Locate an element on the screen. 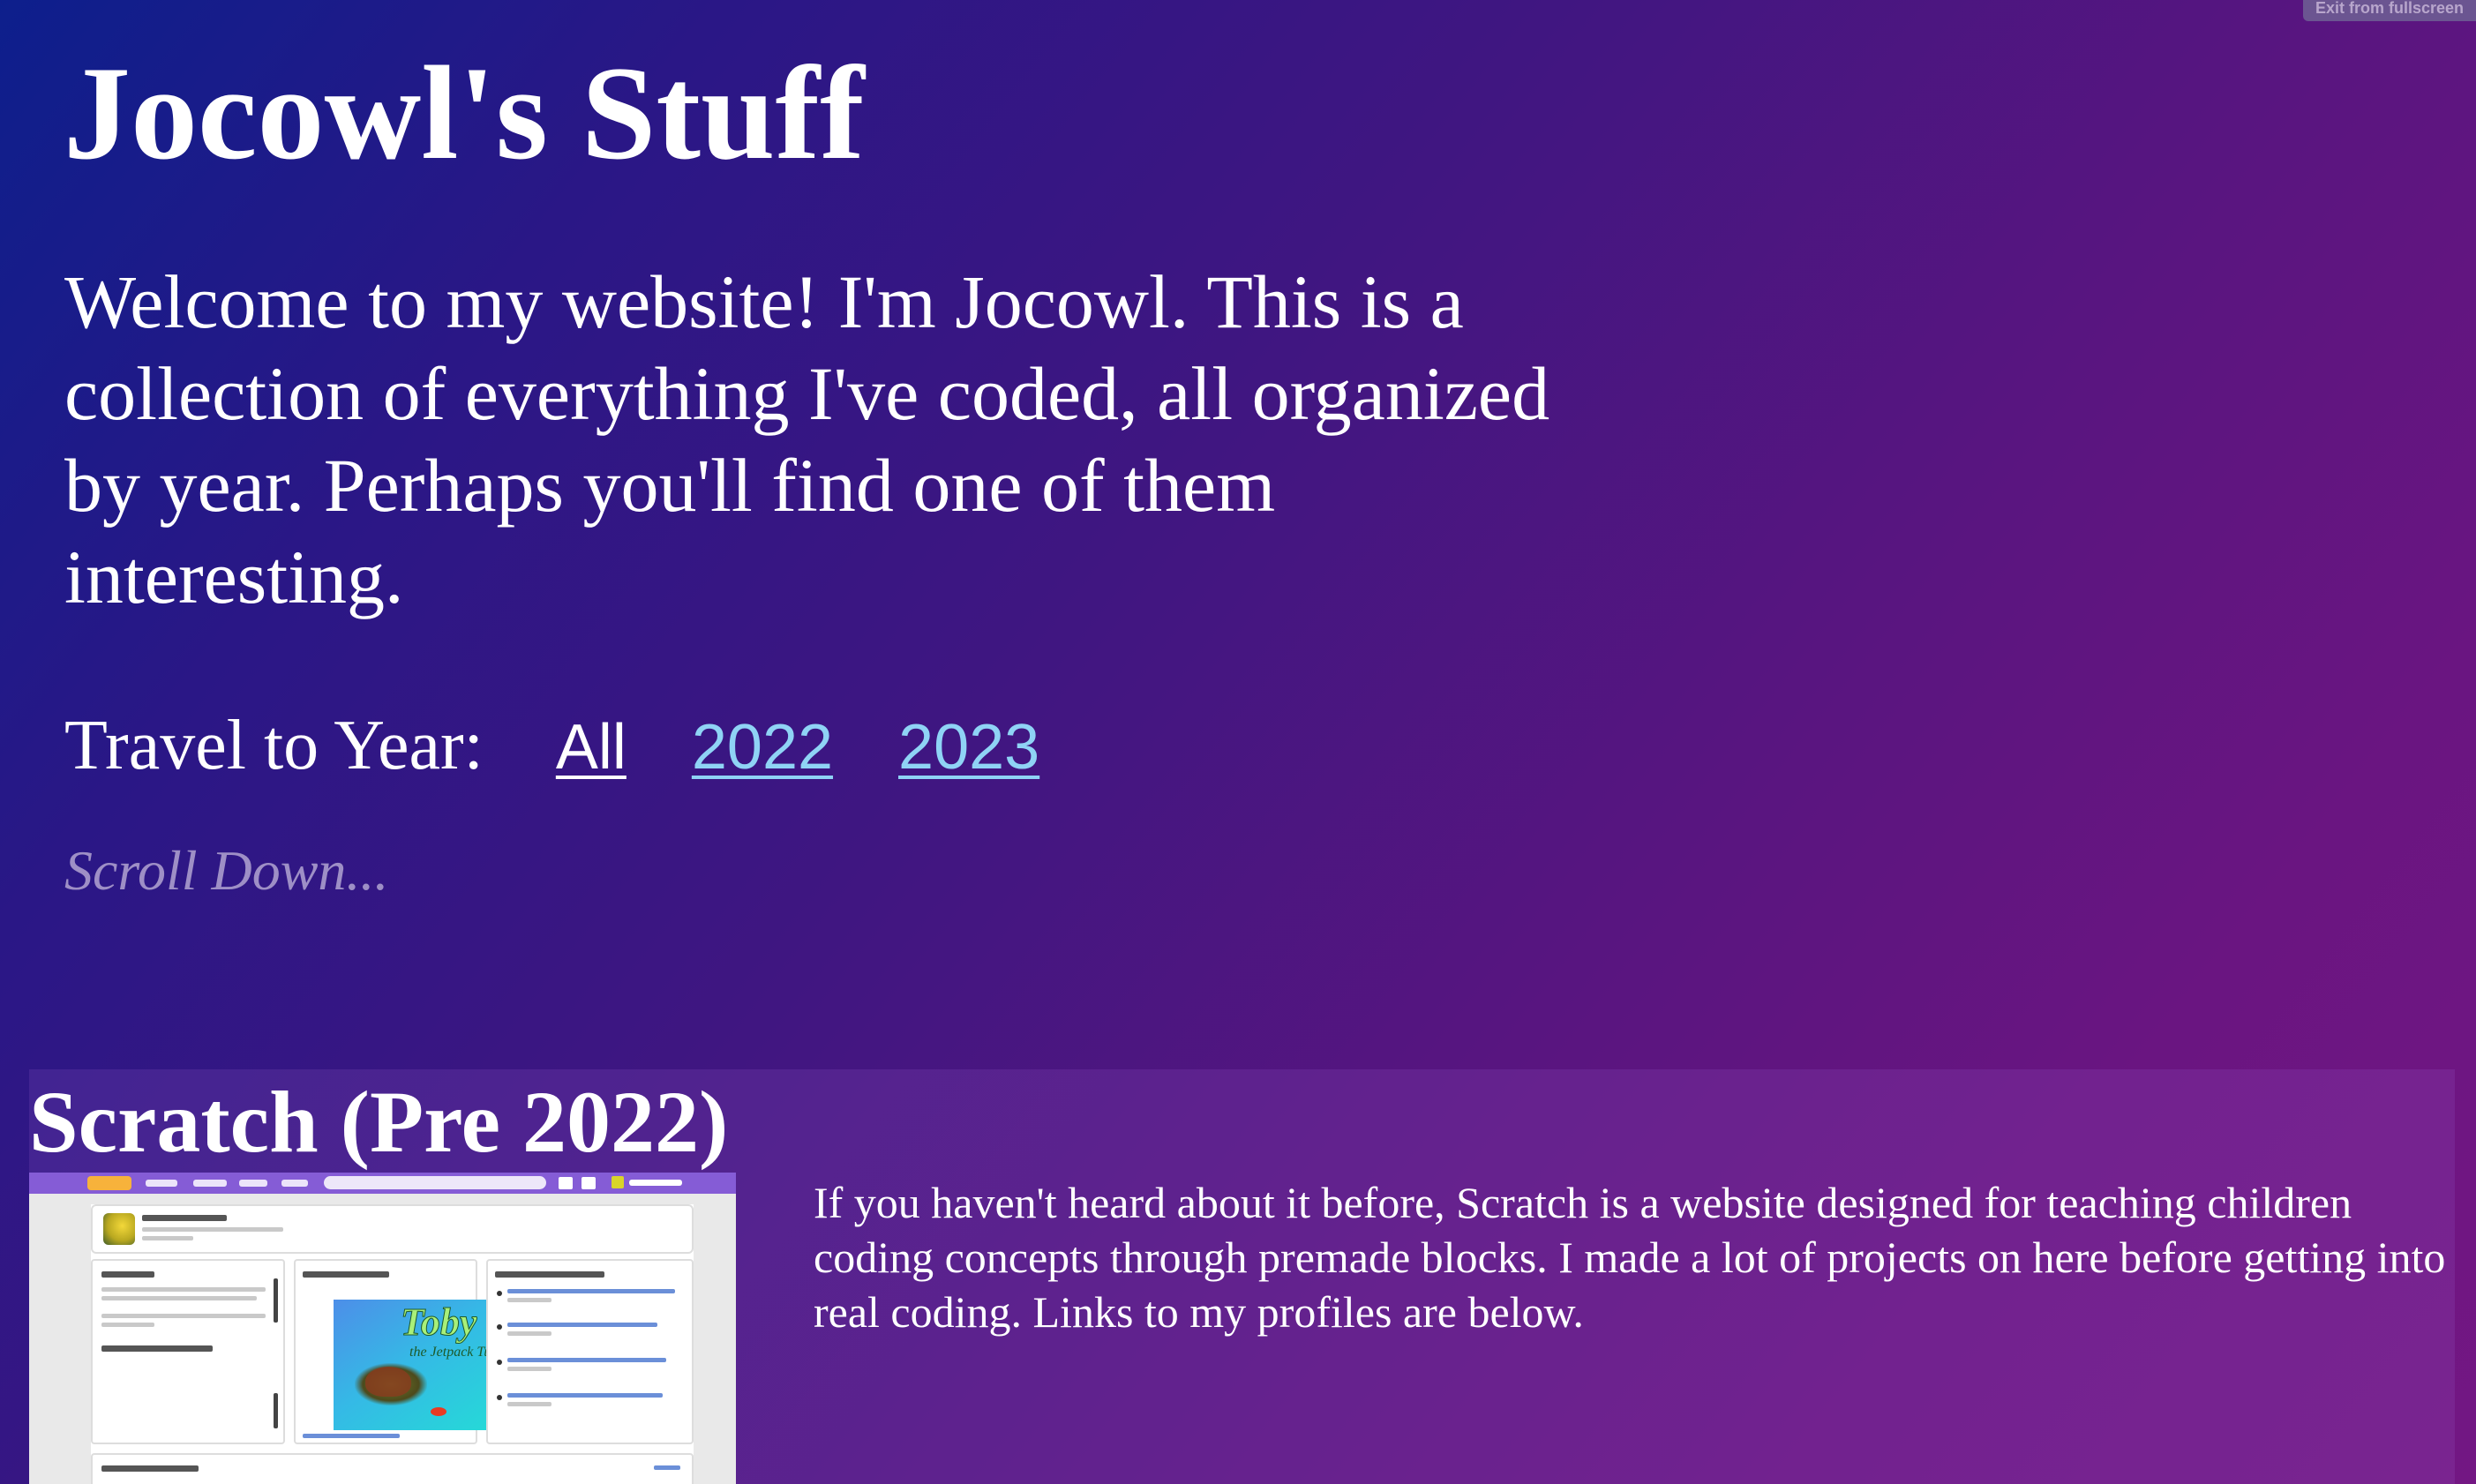 Image resolution: width=2476 pixels, height=1484 pixels. about-column is located at coordinates (188, 1351).